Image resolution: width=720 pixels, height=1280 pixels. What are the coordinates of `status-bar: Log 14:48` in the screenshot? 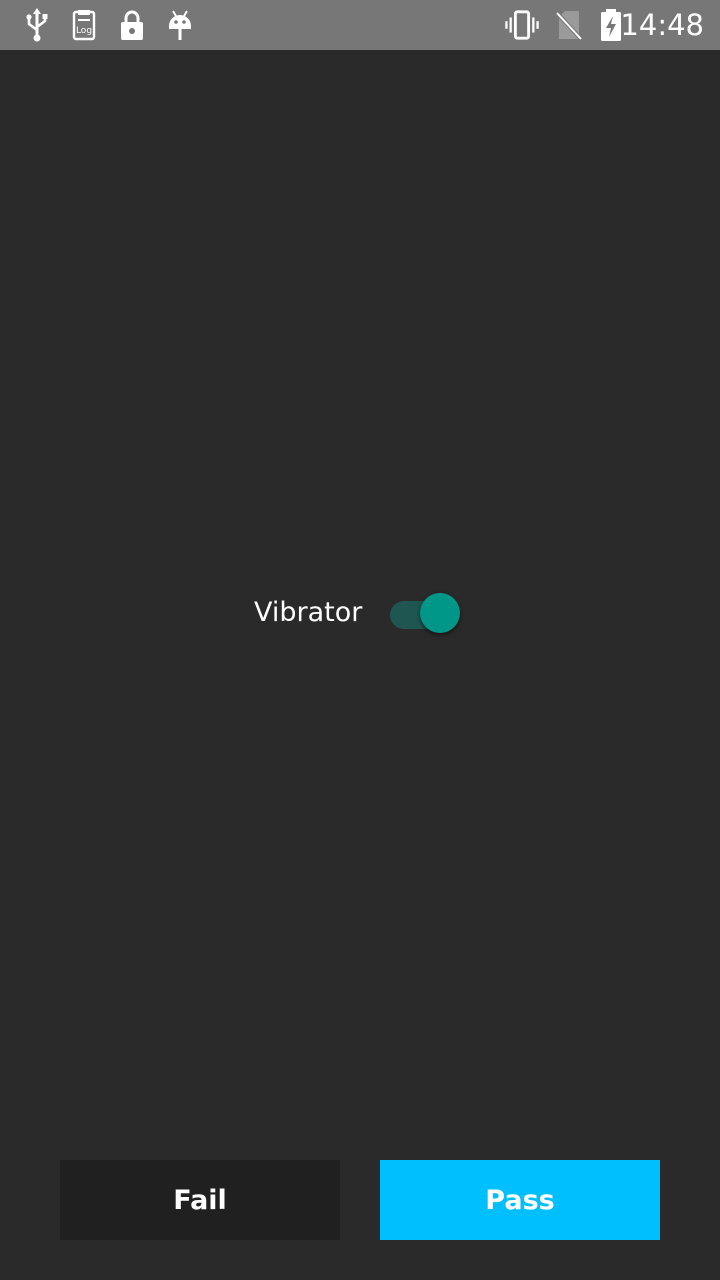 It's located at (360, 25).